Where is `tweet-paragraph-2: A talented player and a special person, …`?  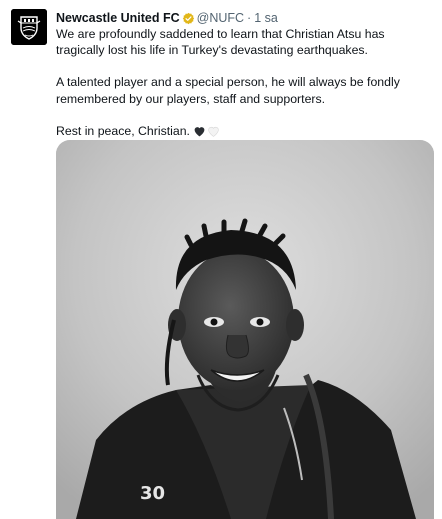
tweet-paragraph-2: A talented player and a special person, … is located at coordinates (228, 90).